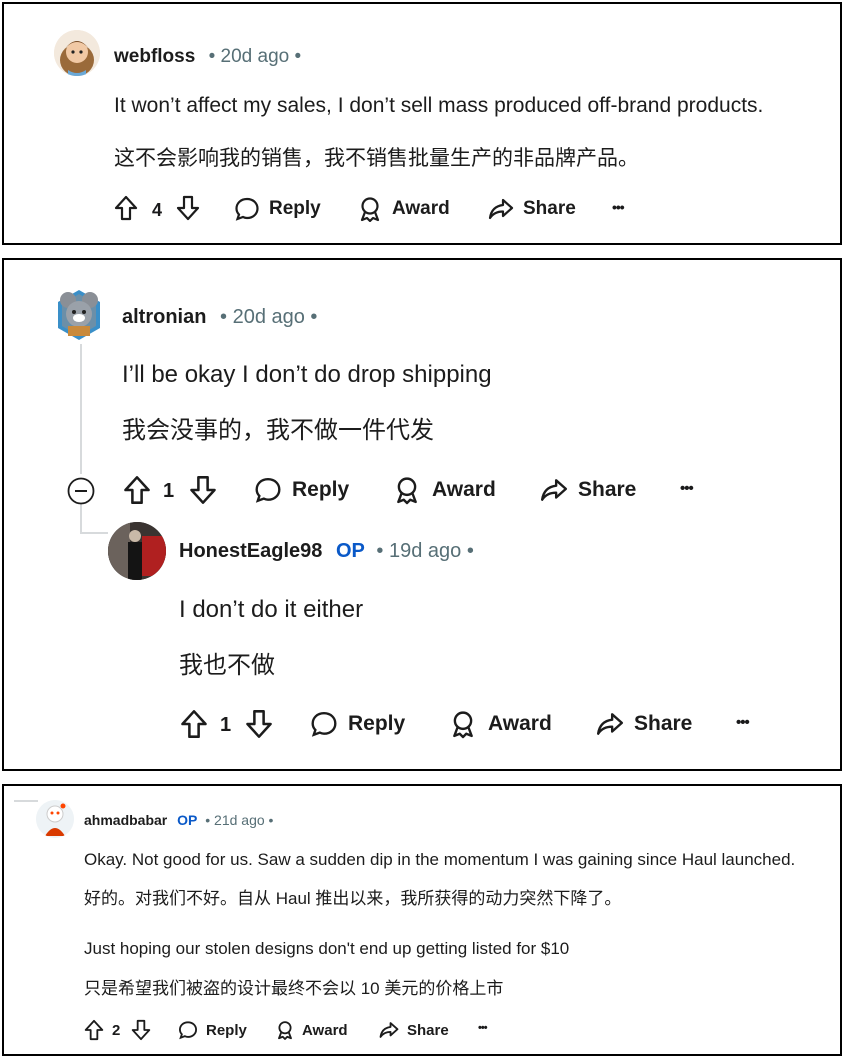 This screenshot has height=1058, width=844. What do you see at coordinates (250, 551) in the screenshot?
I see `username: HonestEagle98` at bounding box center [250, 551].